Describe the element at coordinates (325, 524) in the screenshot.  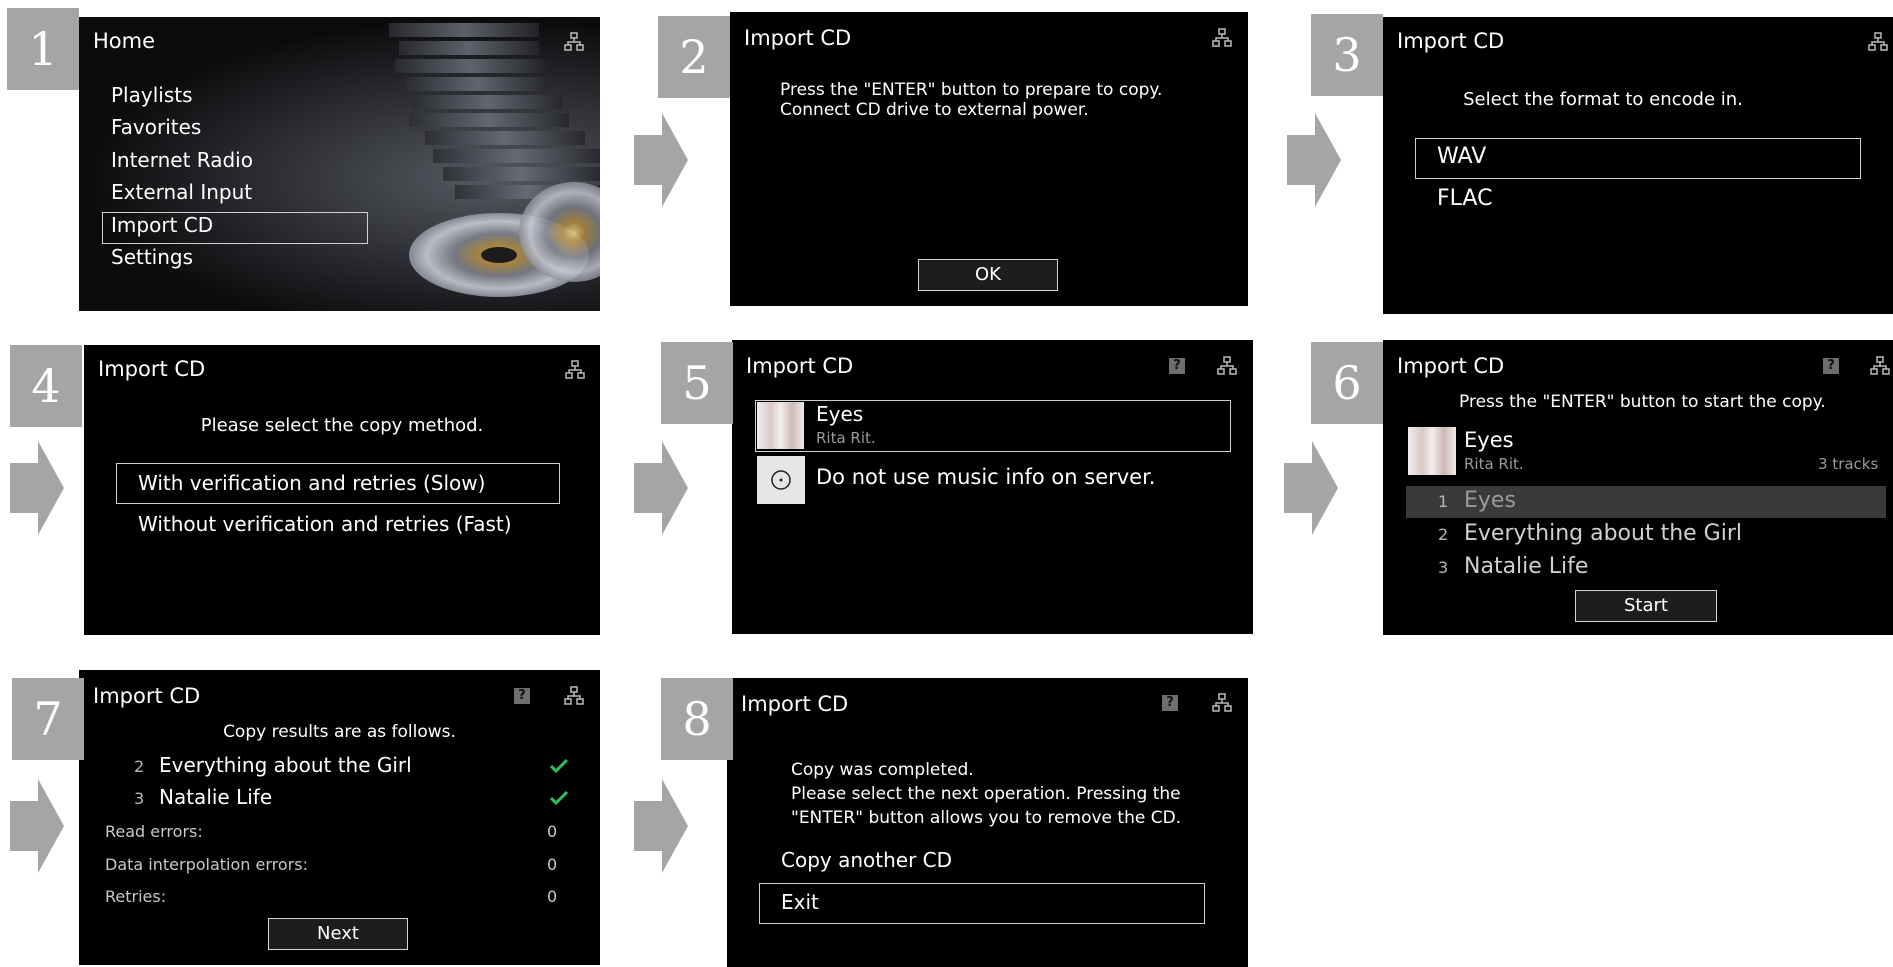
I see `method-option-fast: Without verification and retries (Fast)` at that location.